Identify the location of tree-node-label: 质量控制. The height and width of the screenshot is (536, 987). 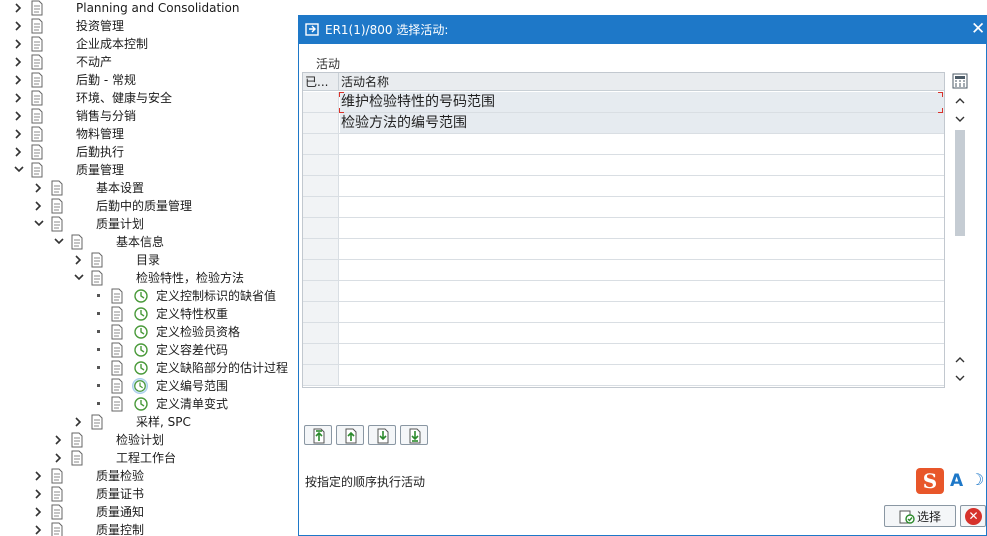
(120, 529).